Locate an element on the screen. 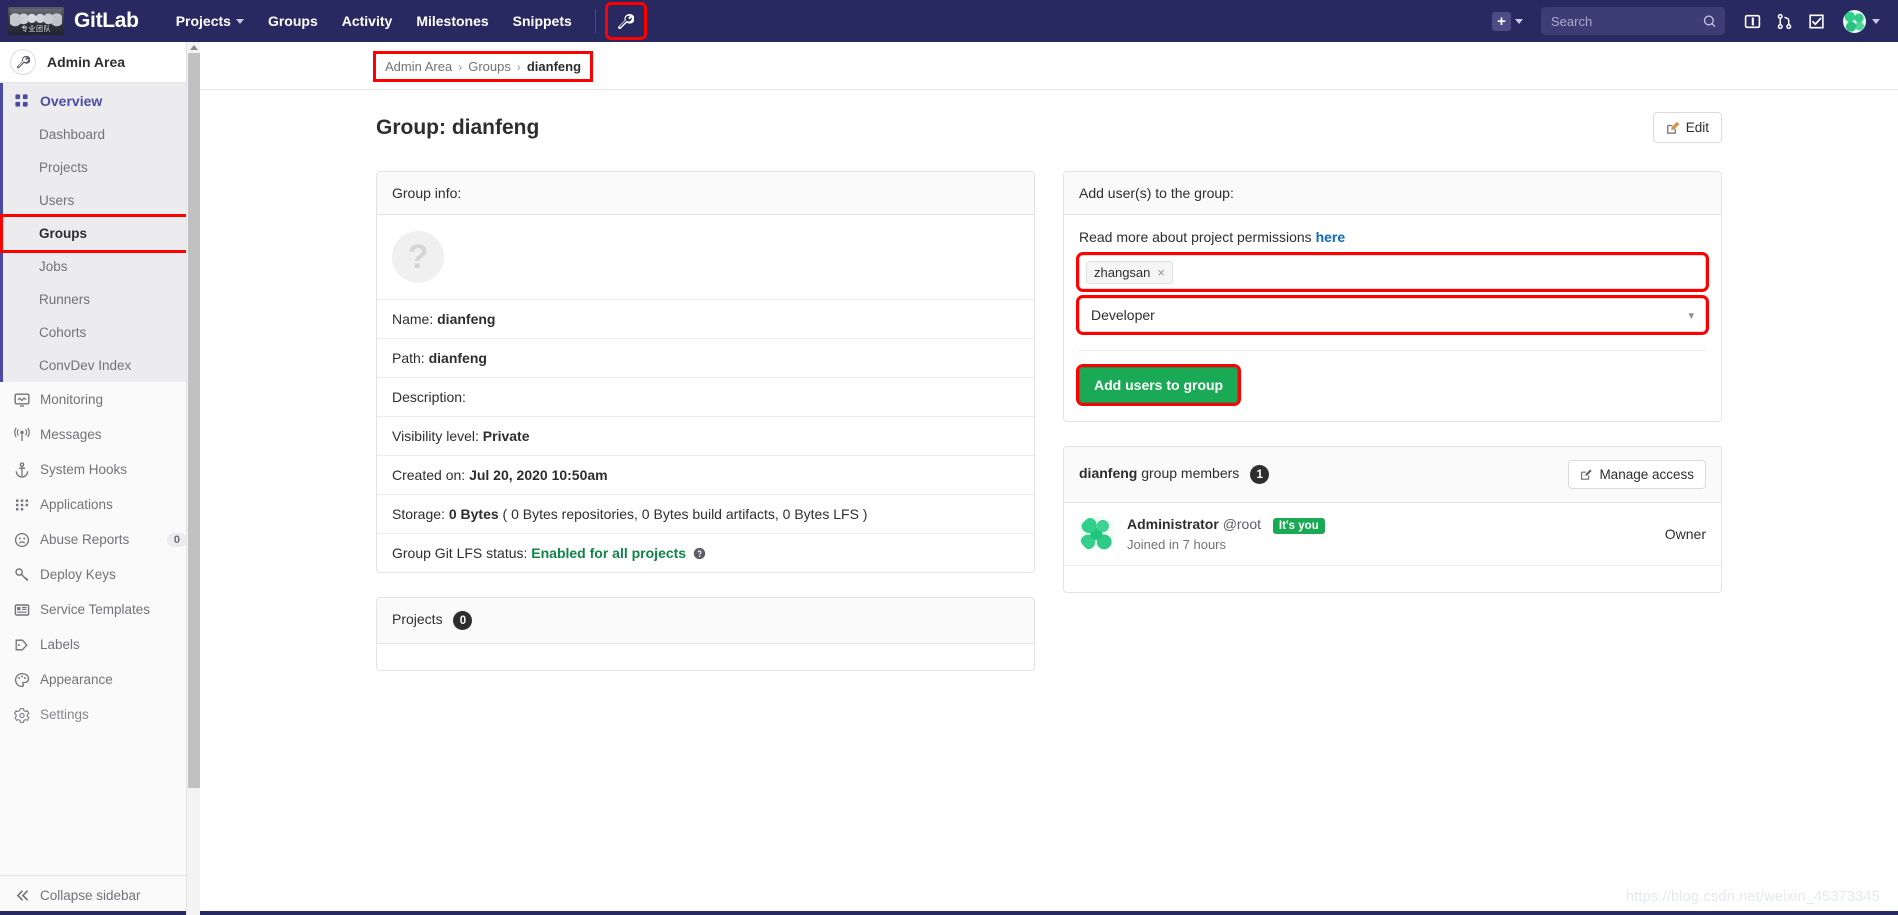 The image size is (1898, 915). user-token: zhangsan × is located at coordinates (1129, 272).